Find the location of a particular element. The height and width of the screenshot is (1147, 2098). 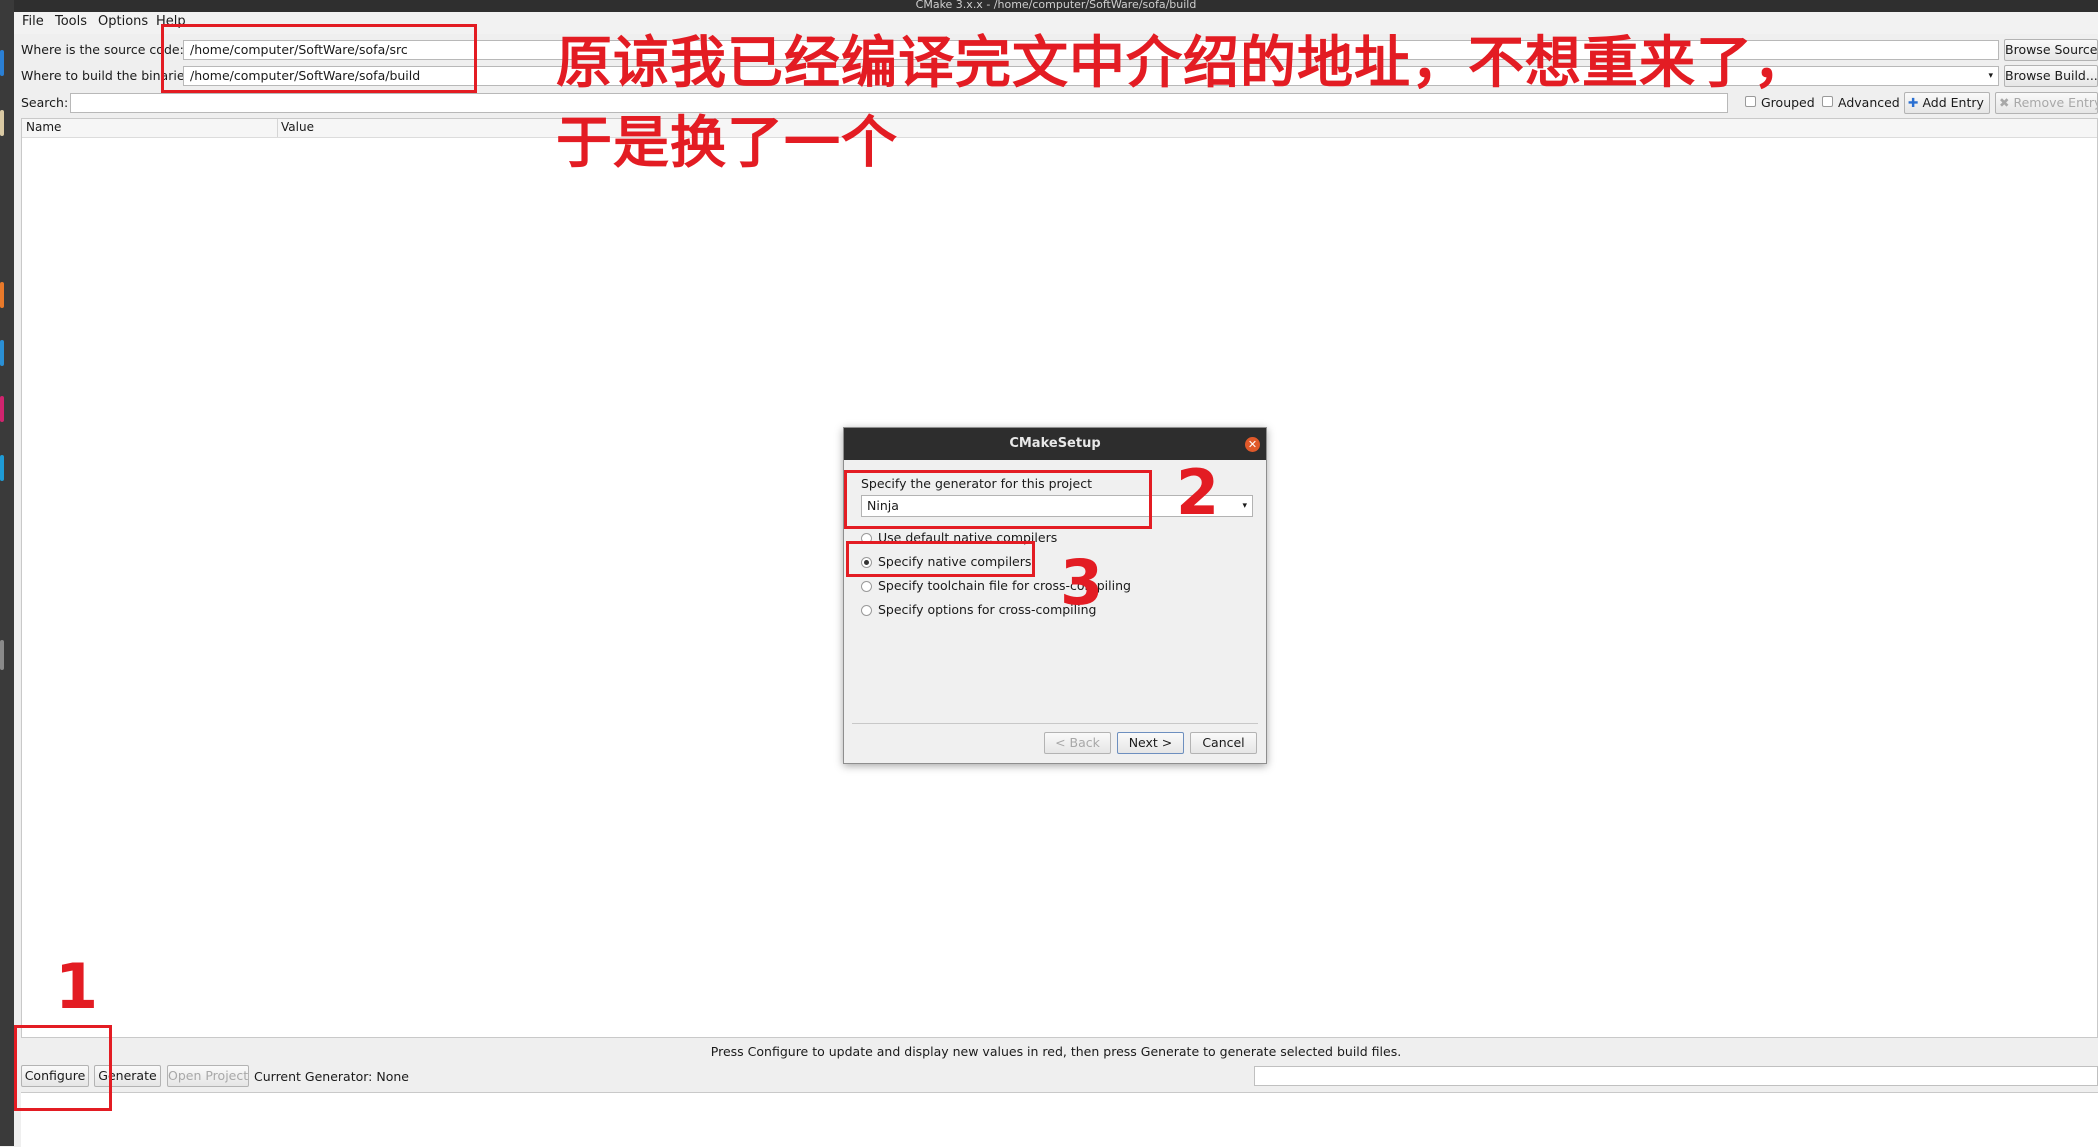

search-label: Search: is located at coordinates (45, 102).